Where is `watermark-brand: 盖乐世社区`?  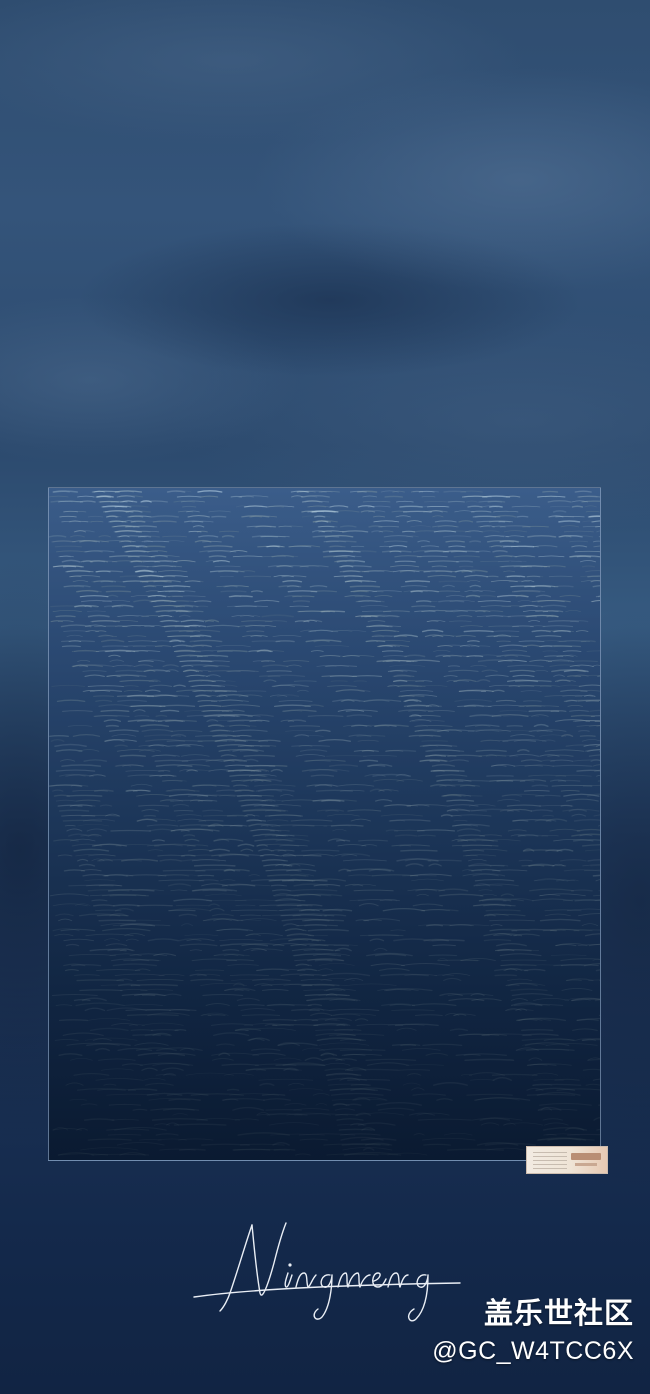 watermark-brand: 盖乐世社区 is located at coordinates (558, 1313).